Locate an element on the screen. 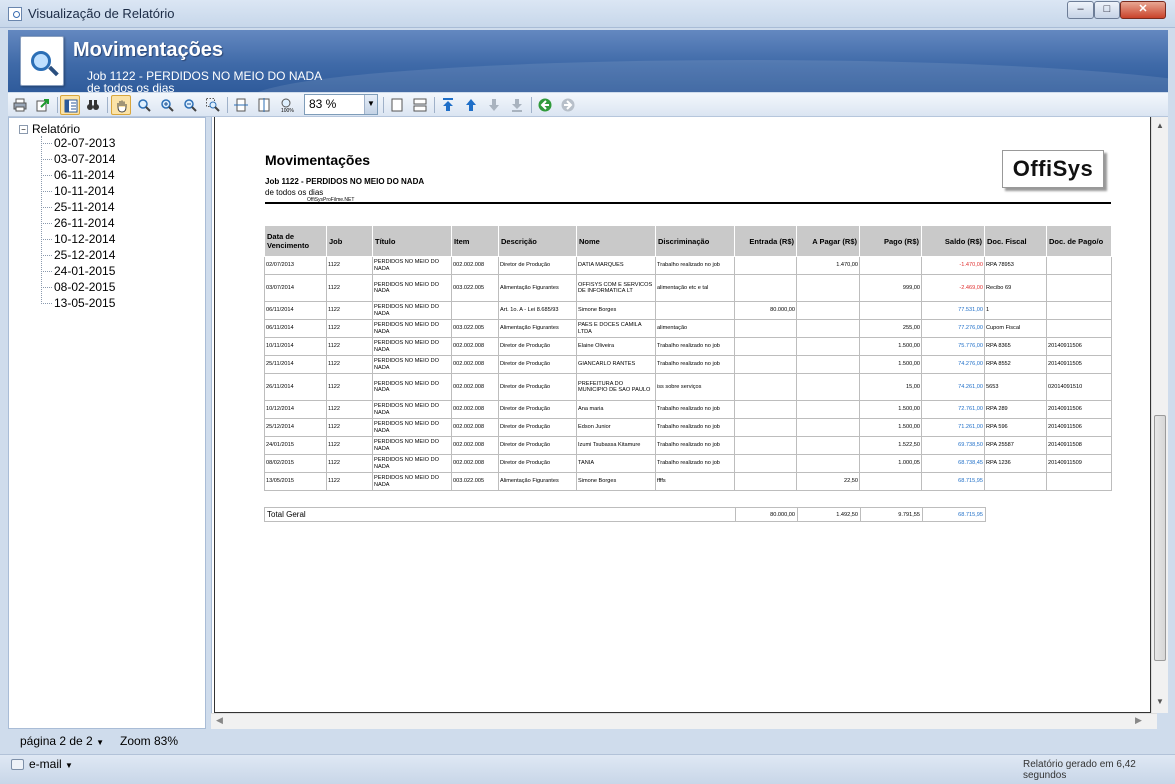 The height and width of the screenshot is (784, 1175). table-cell: 1.470,00 is located at coordinates (828, 265).